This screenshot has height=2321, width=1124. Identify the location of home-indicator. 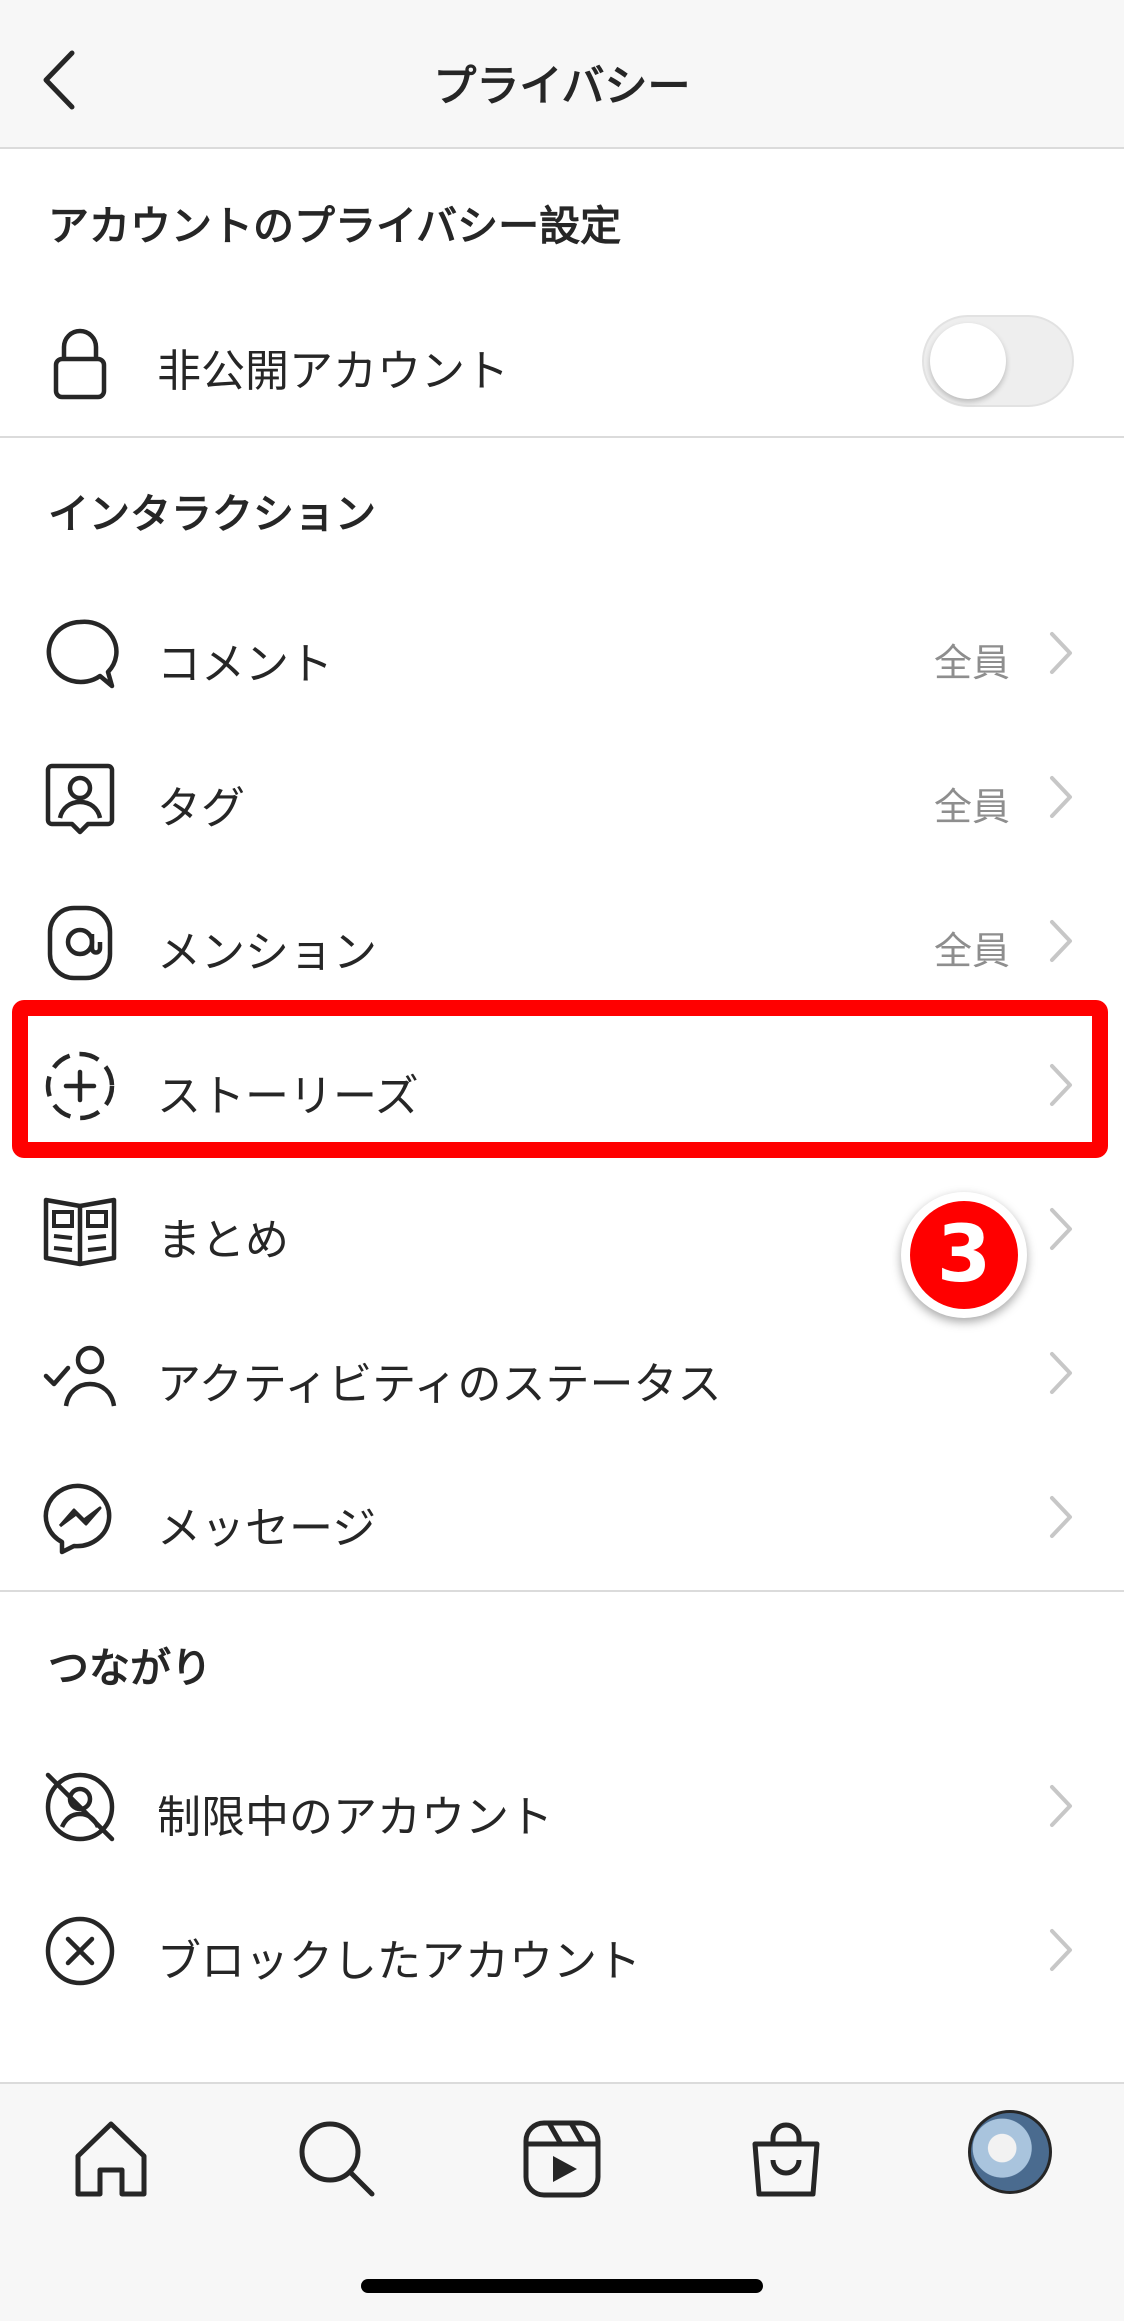
(562, 2286).